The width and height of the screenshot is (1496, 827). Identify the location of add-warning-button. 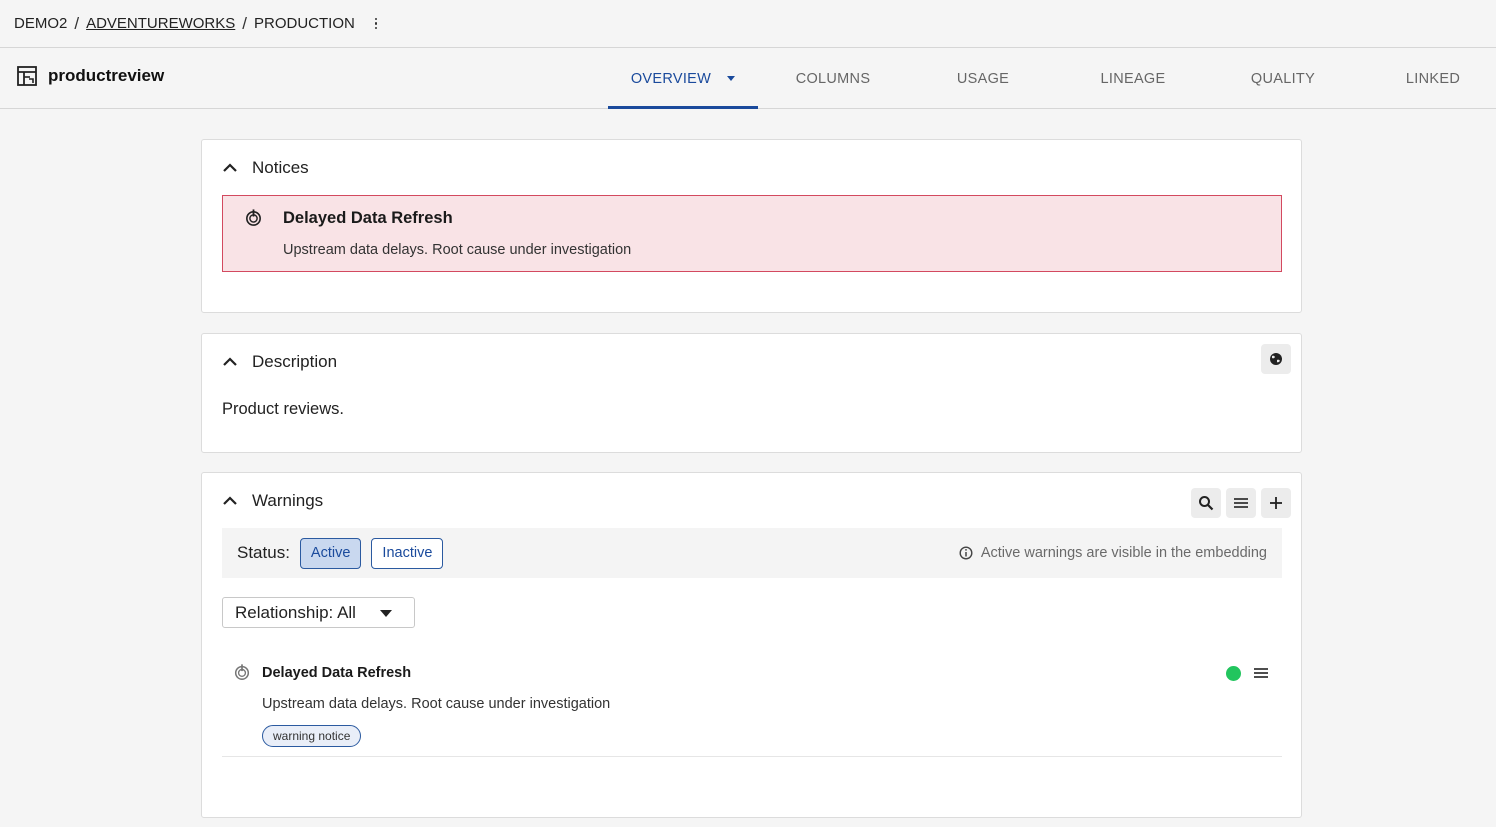
(1276, 503).